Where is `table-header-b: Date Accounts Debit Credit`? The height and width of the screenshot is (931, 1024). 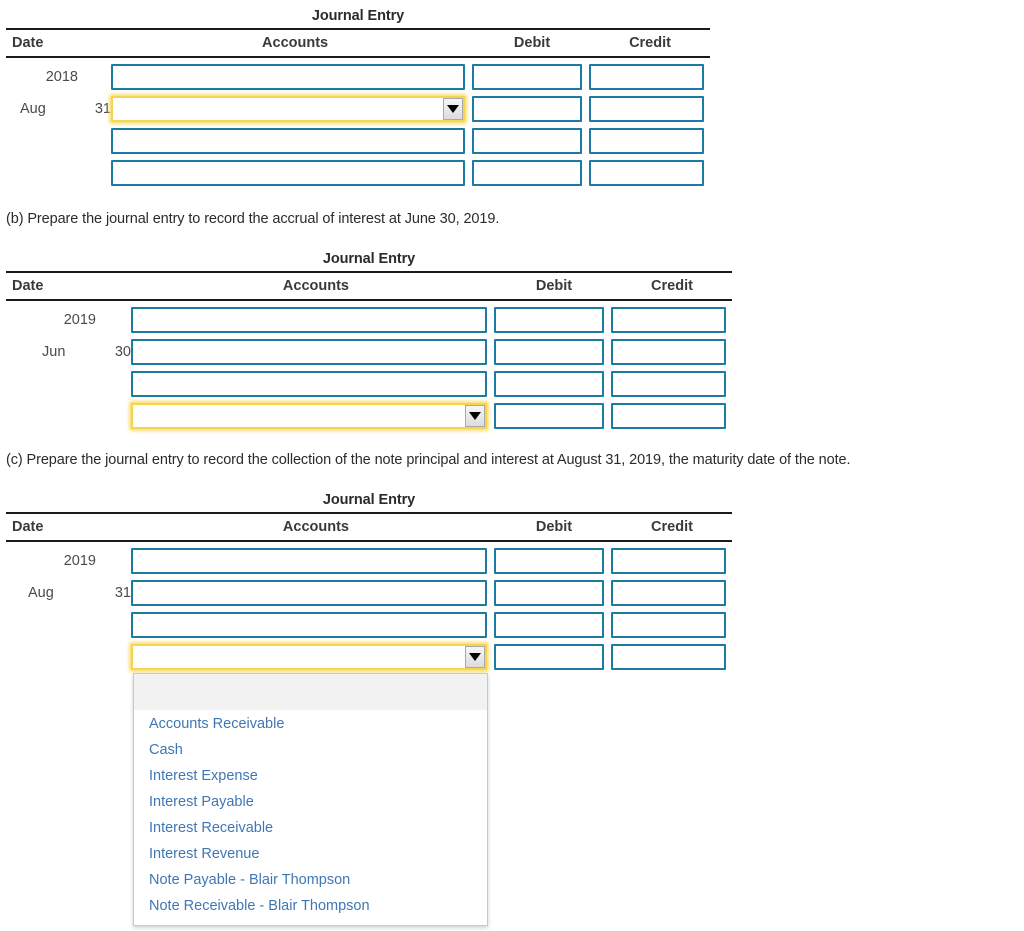
table-header-b: Date Accounts Debit Credit is located at coordinates (369, 286).